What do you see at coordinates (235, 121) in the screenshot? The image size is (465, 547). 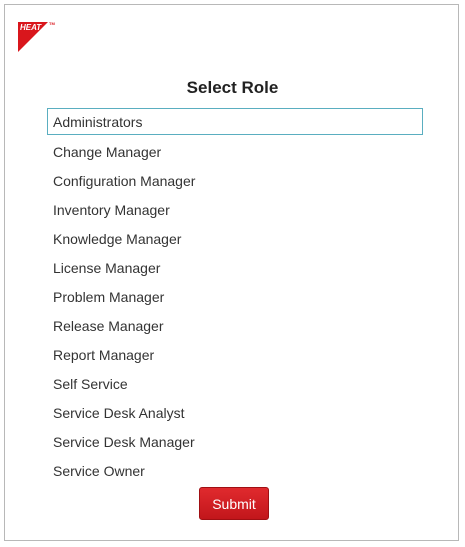 I see `role-item-administrators: Administrators` at bounding box center [235, 121].